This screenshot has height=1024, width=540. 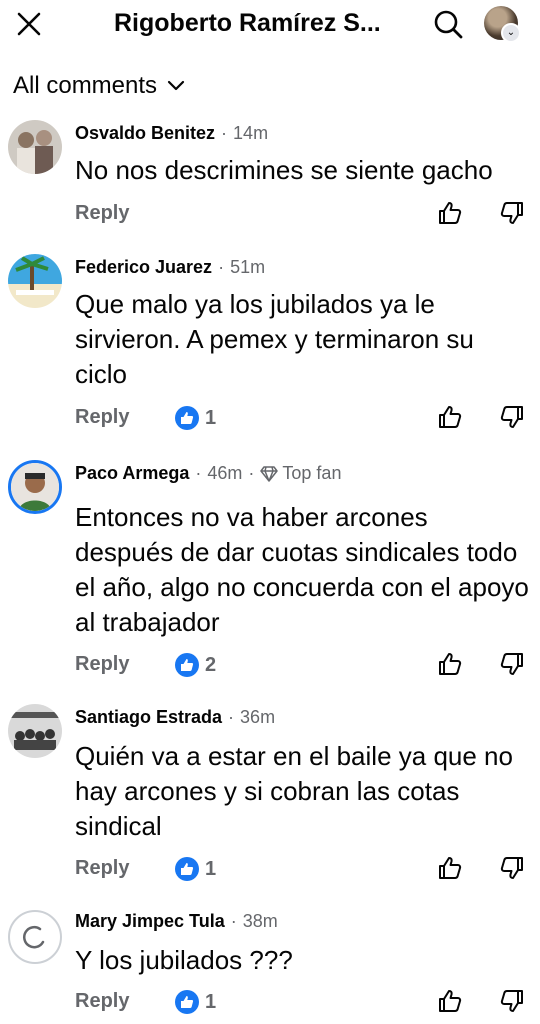 What do you see at coordinates (176, 85) in the screenshot?
I see `chevron-down-icon` at bounding box center [176, 85].